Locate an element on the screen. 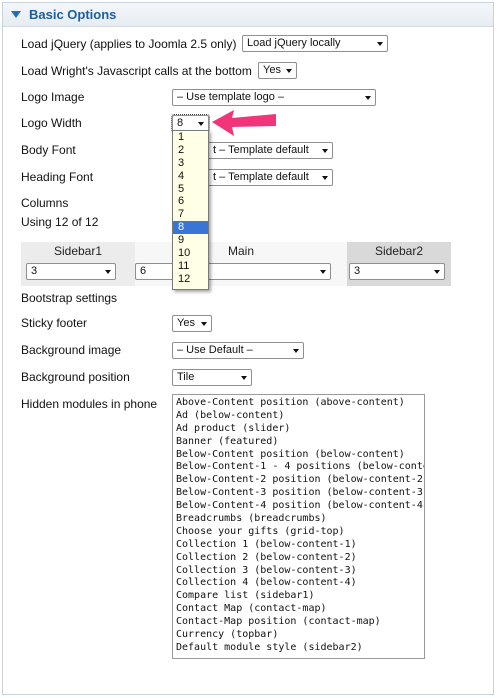  sidebar2-width-select: 3 is located at coordinates (397, 271).